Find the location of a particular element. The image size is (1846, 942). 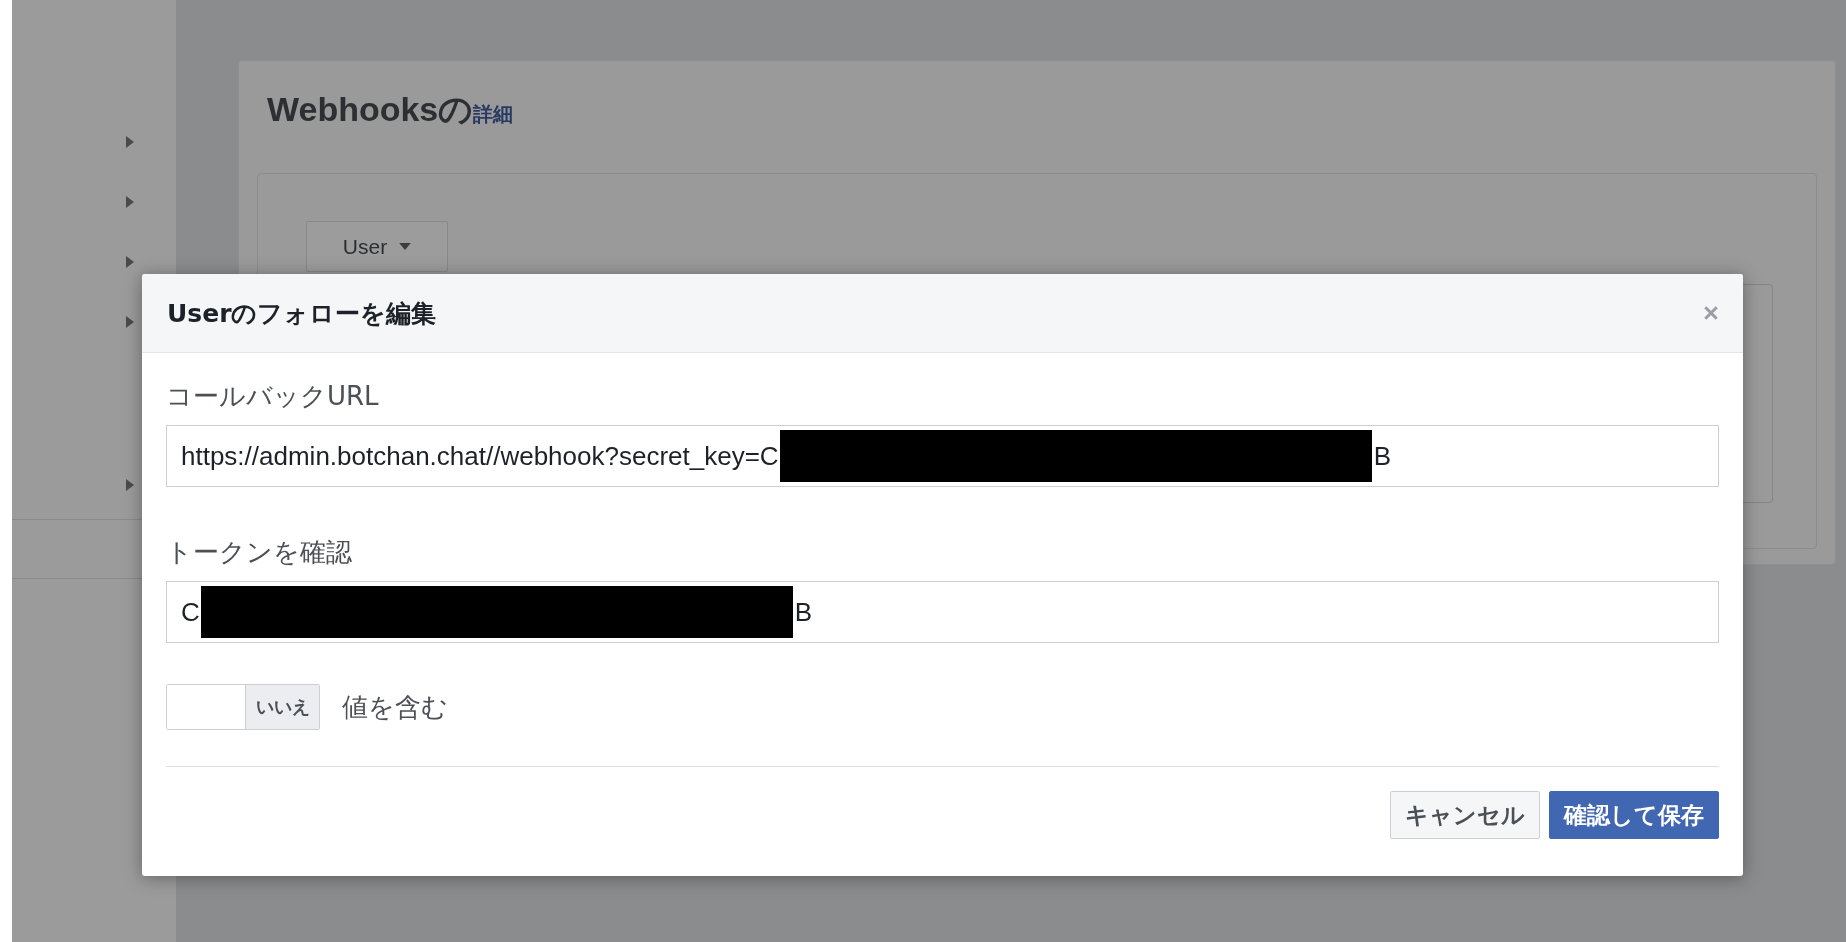

field-label: コールバックURL is located at coordinates (273, 396).